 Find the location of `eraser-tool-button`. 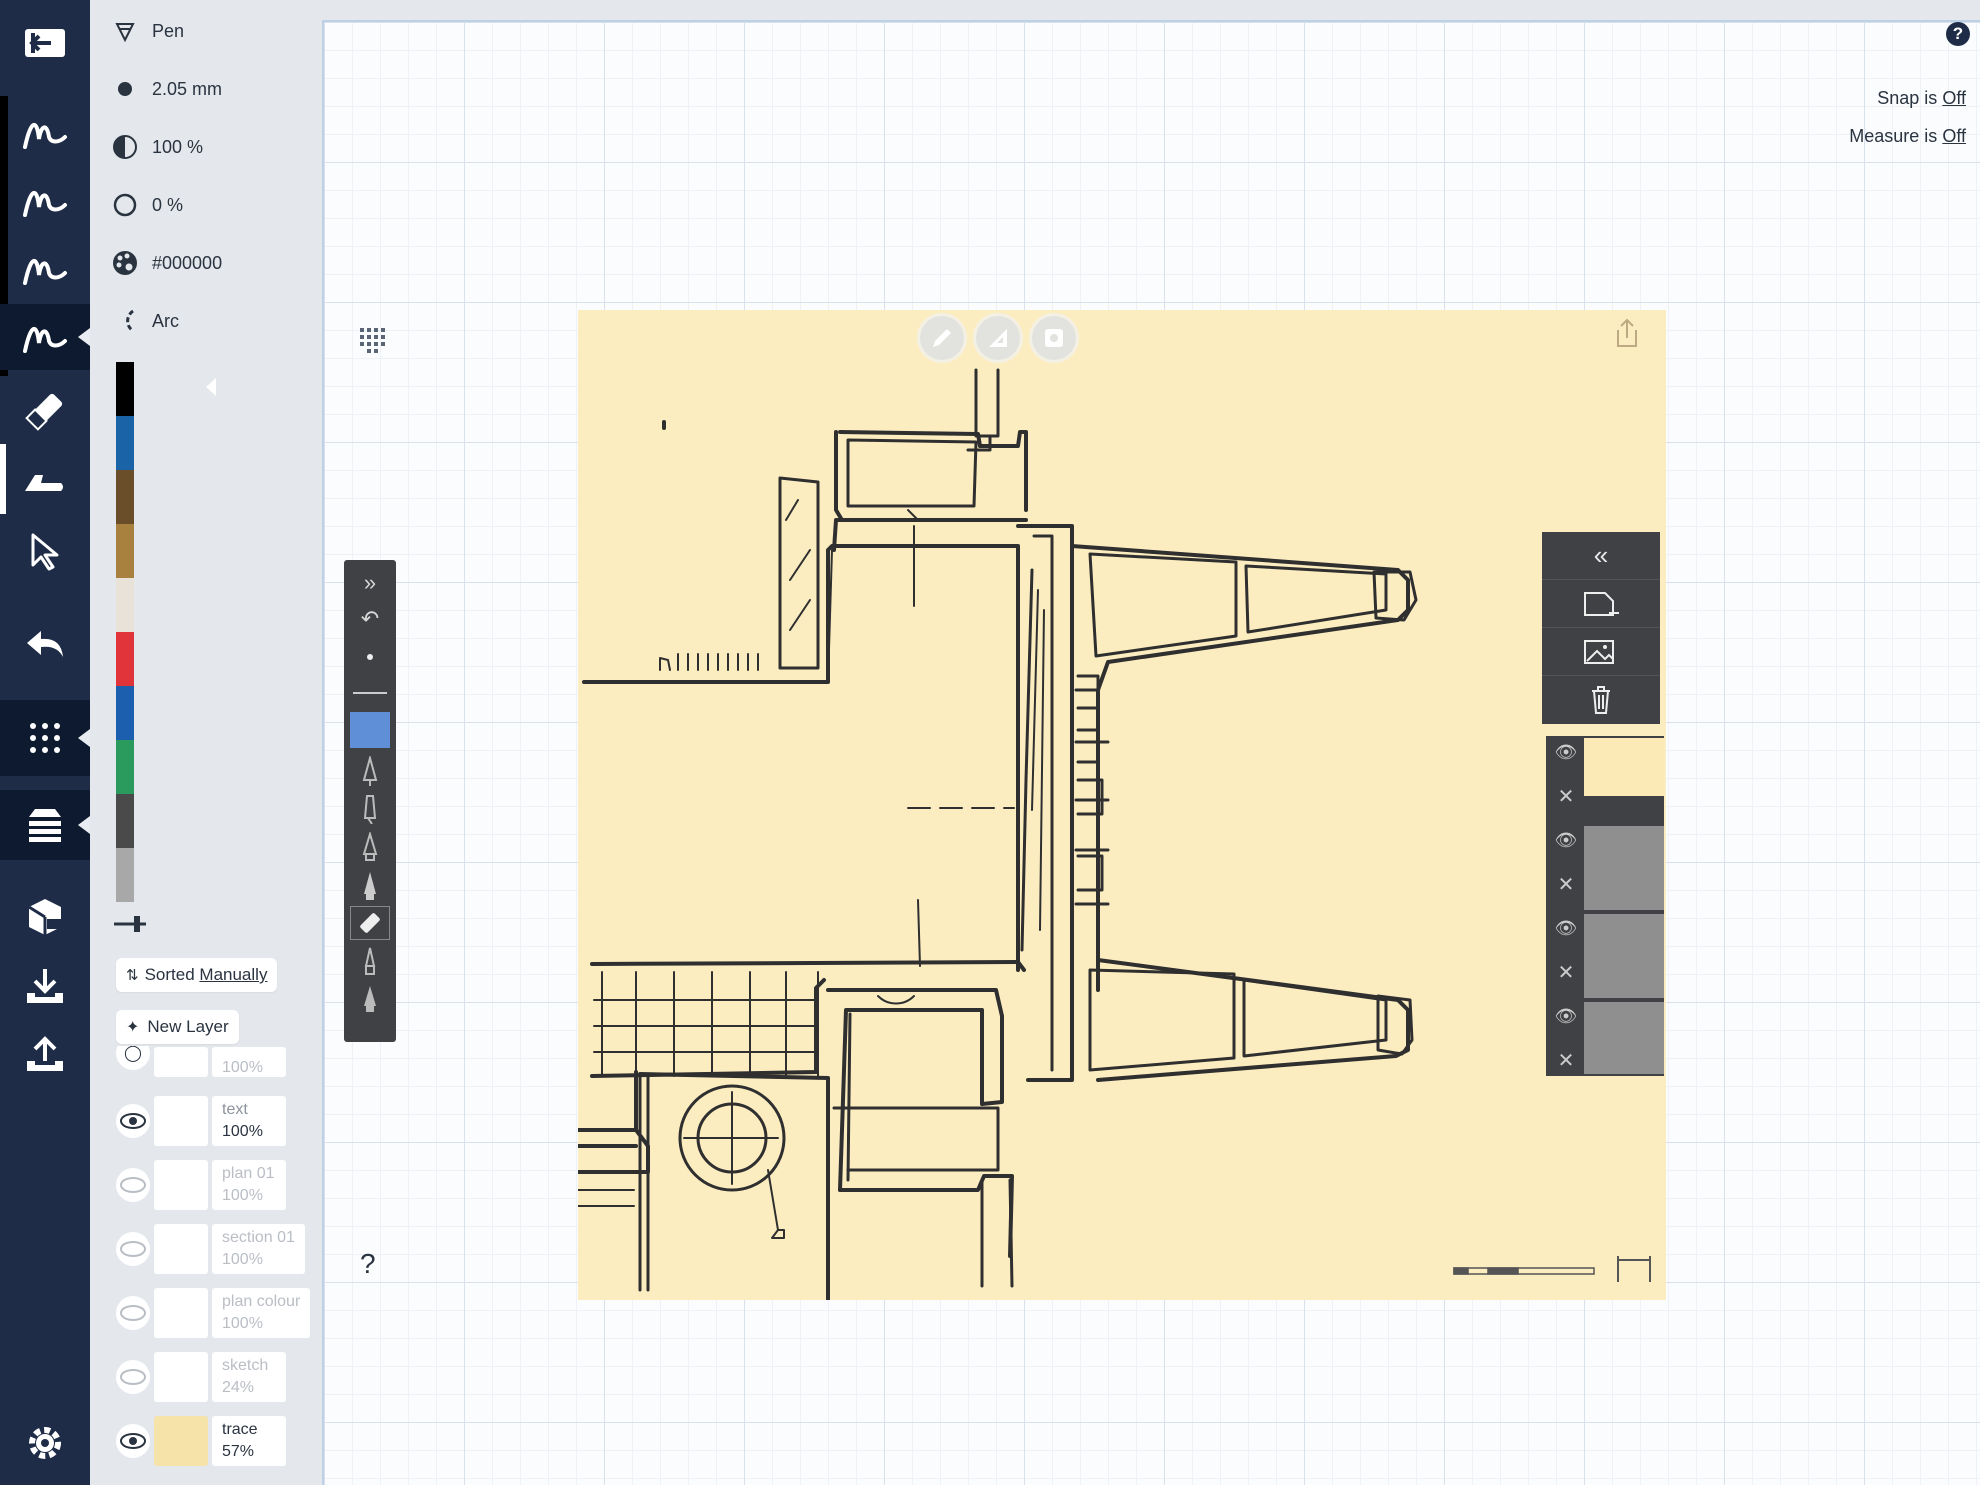

eraser-tool-button is located at coordinates (370, 923).